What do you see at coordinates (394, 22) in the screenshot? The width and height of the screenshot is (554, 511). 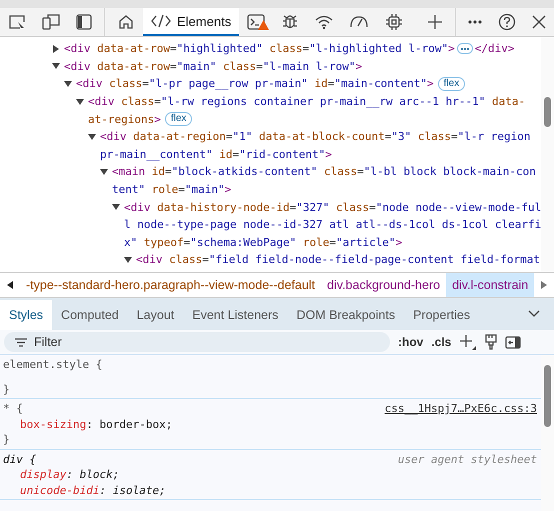 I see `chip-icon` at bounding box center [394, 22].